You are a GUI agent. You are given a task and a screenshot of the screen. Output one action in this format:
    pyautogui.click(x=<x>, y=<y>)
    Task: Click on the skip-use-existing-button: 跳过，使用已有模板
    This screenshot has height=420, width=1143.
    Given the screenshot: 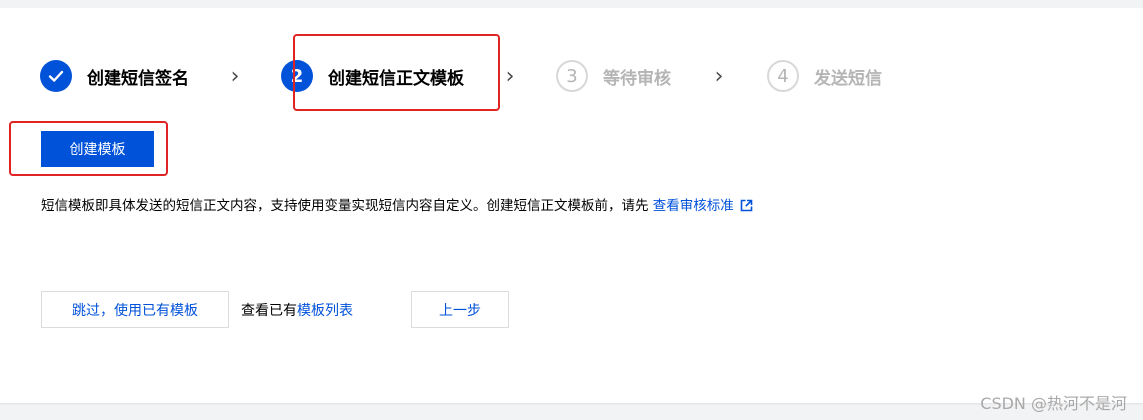 What is the action you would take?
    pyautogui.click(x=135, y=309)
    